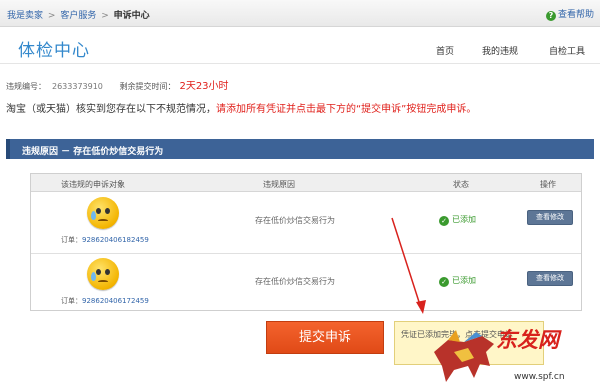 This screenshot has height=388, width=600. Describe the element at coordinates (306, 183) in the screenshot. I see `table-header: 该违规的申诉对象 违规原因 状态 操作` at that location.